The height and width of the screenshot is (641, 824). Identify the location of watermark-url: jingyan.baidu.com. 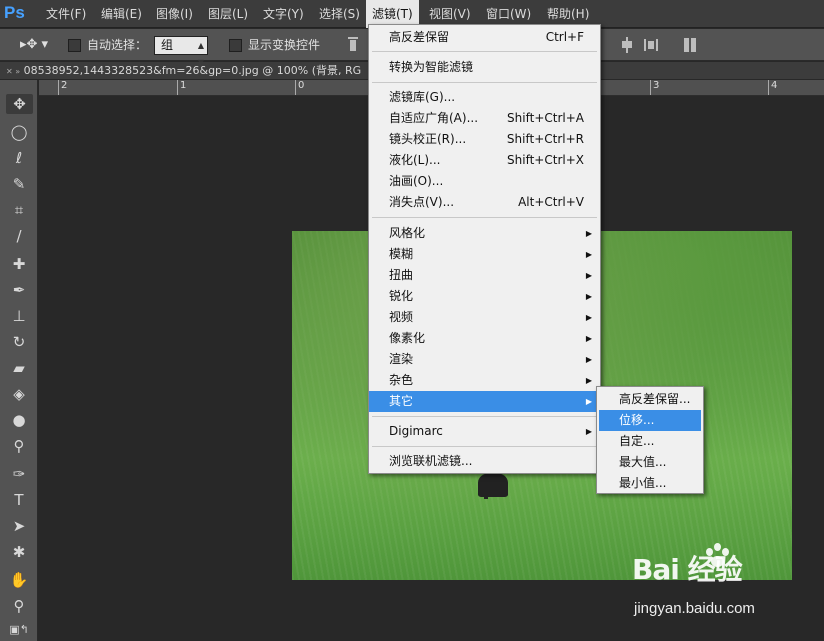
(694, 608).